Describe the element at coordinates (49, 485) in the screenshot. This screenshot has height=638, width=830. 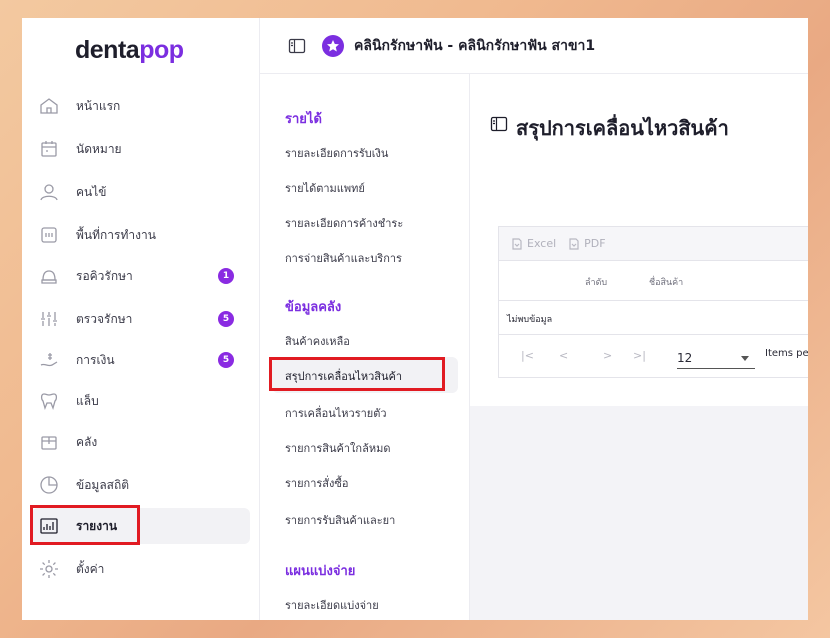
I see `stats-icon` at that location.